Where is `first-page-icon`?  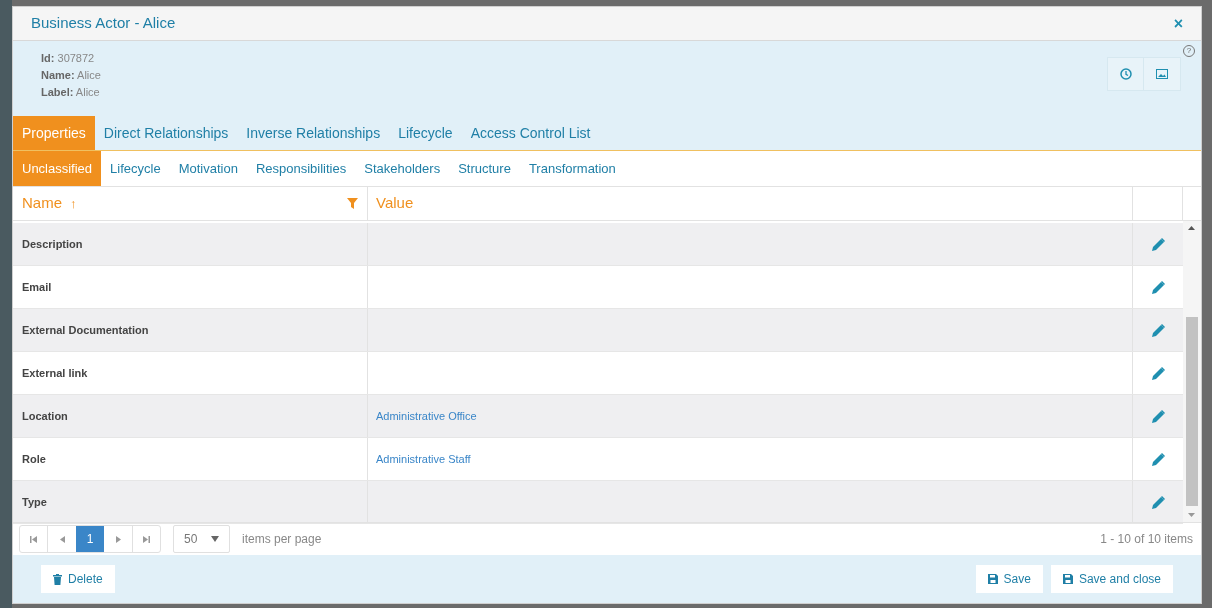 first-page-icon is located at coordinates (33, 539).